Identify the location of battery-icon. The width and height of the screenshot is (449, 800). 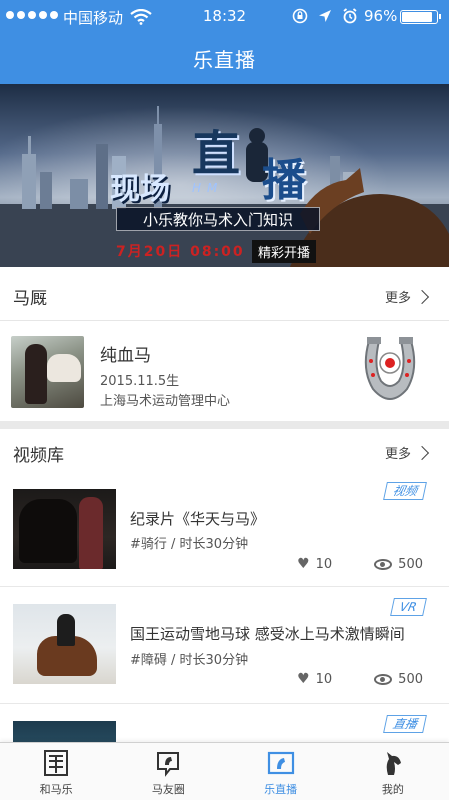
(420, 17).